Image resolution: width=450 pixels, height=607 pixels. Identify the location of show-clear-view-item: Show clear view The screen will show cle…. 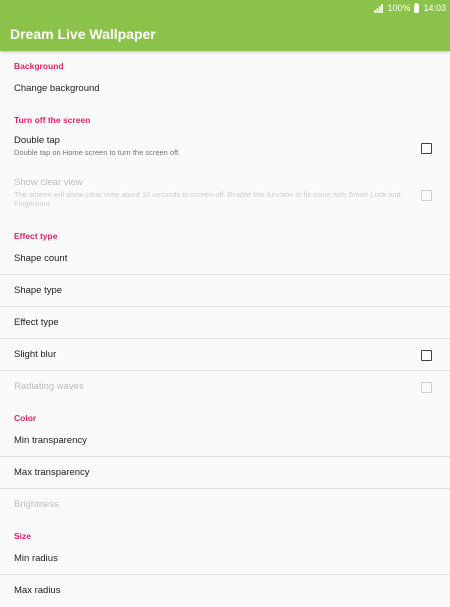
(225, 195).